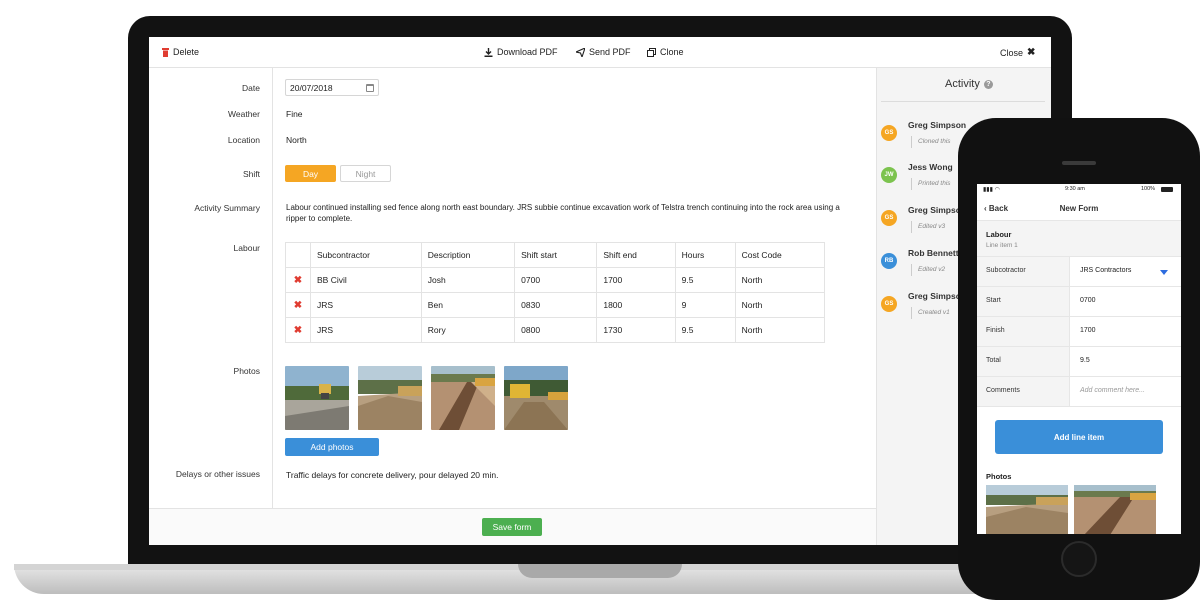 Image resolution: width=1200 pixels, height=600 pixels. Describe the element at coordinates (779, 255) in the screenshot. I see `table-header-cell: Cost Code` at that location.